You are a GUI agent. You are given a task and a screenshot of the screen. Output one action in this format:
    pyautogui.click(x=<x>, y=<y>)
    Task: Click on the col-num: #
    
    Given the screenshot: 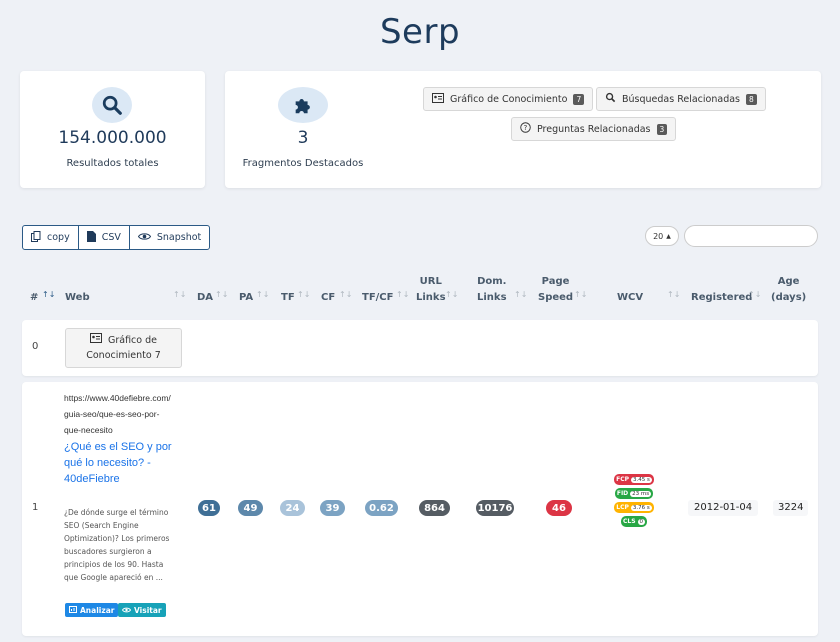 What is the action you would take?
    pyautogui.click(x=34, y=298)
    